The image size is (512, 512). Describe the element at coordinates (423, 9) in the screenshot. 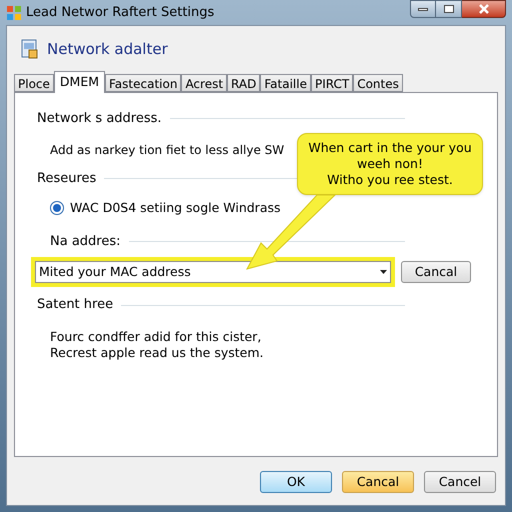

I see `minimize-button` at that location.